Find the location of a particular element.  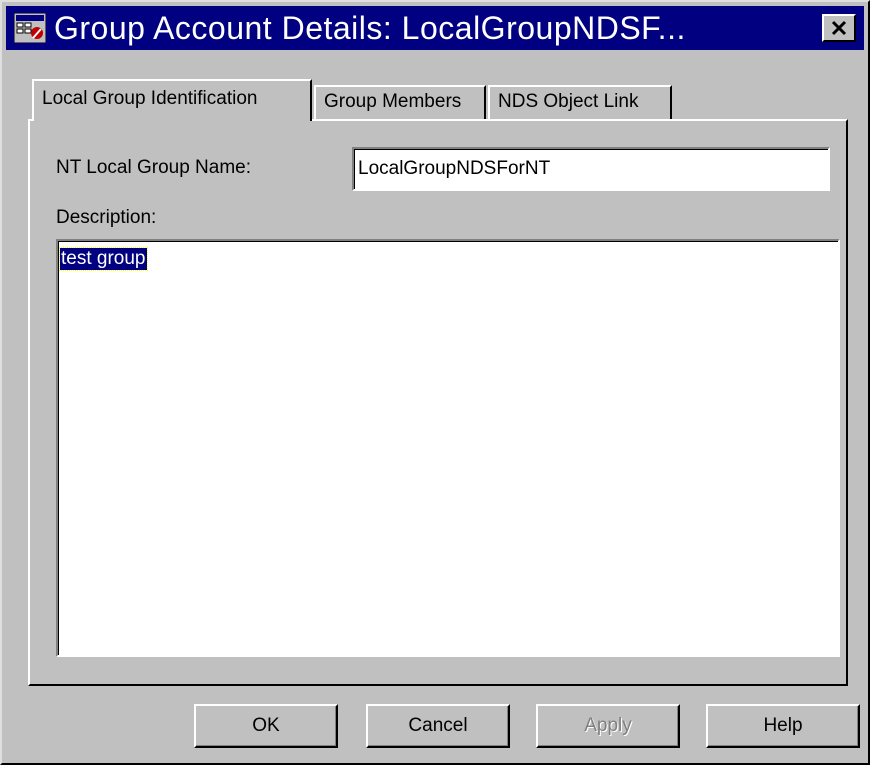

tab-nds-object-link: NDS Object Link is located at coordinates (580, 102).